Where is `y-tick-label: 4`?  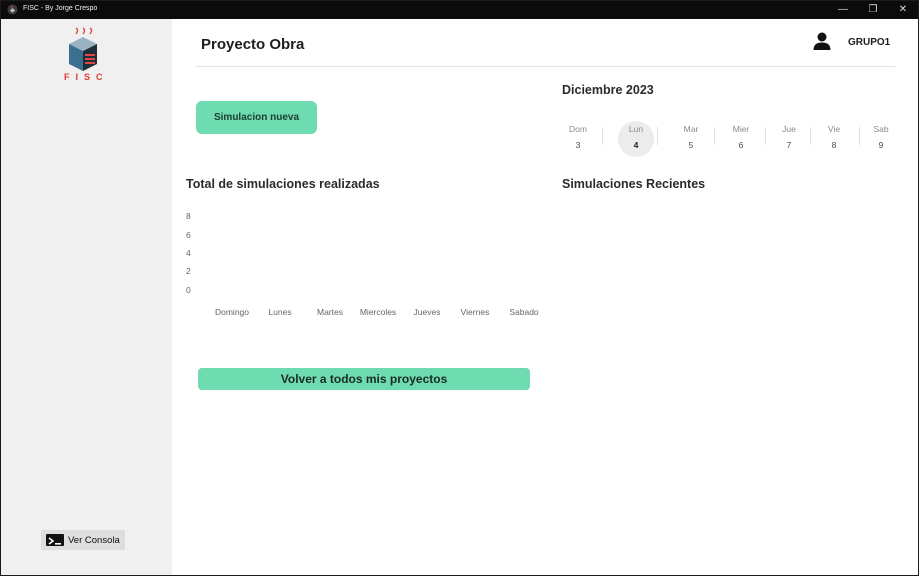 y-tick-label: 4 is located at coordinates (188, 253).